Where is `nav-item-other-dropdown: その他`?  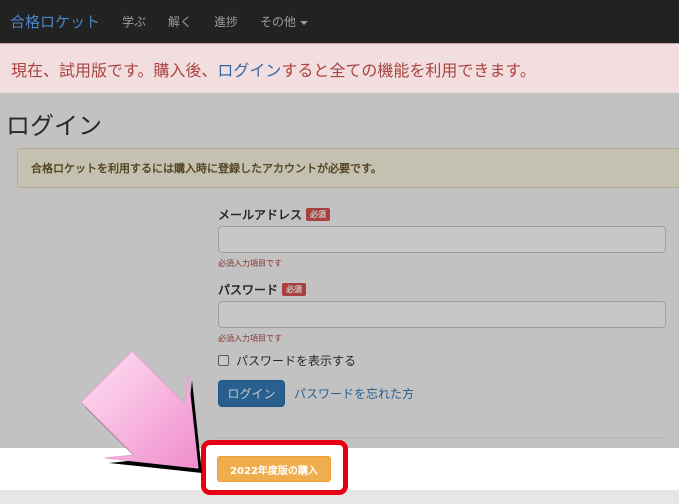
nav-item-other-dropdown: その他 is located at coordinates (284, 21).